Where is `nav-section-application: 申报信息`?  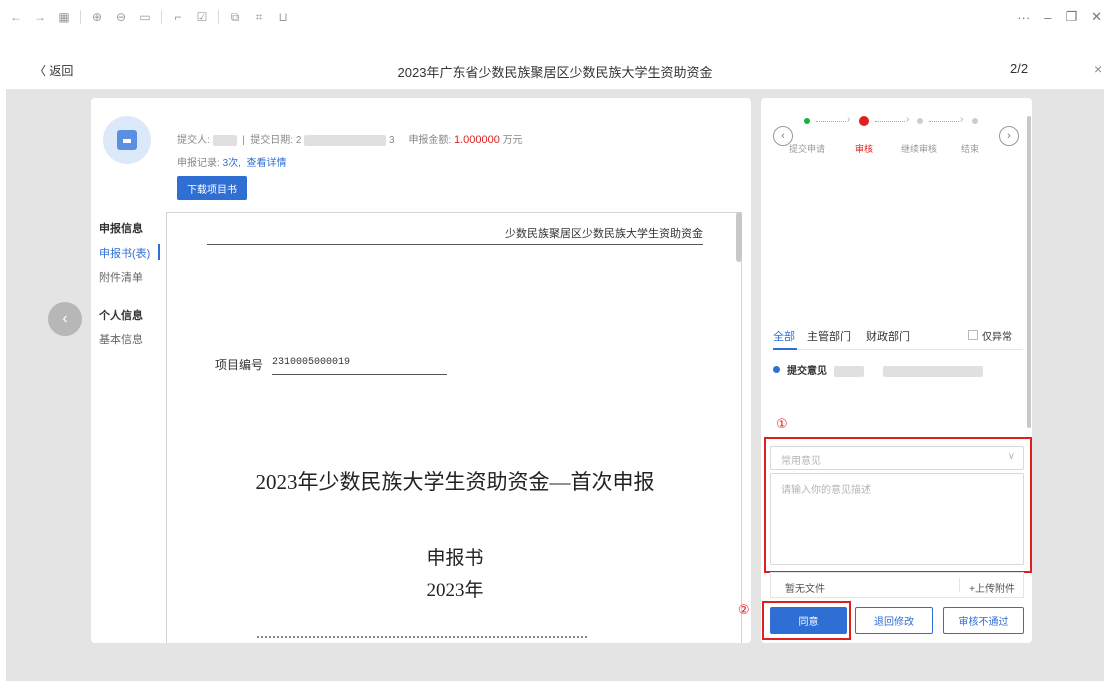 nav-section-application: 申报信息 is located at coordinates (121, 229).